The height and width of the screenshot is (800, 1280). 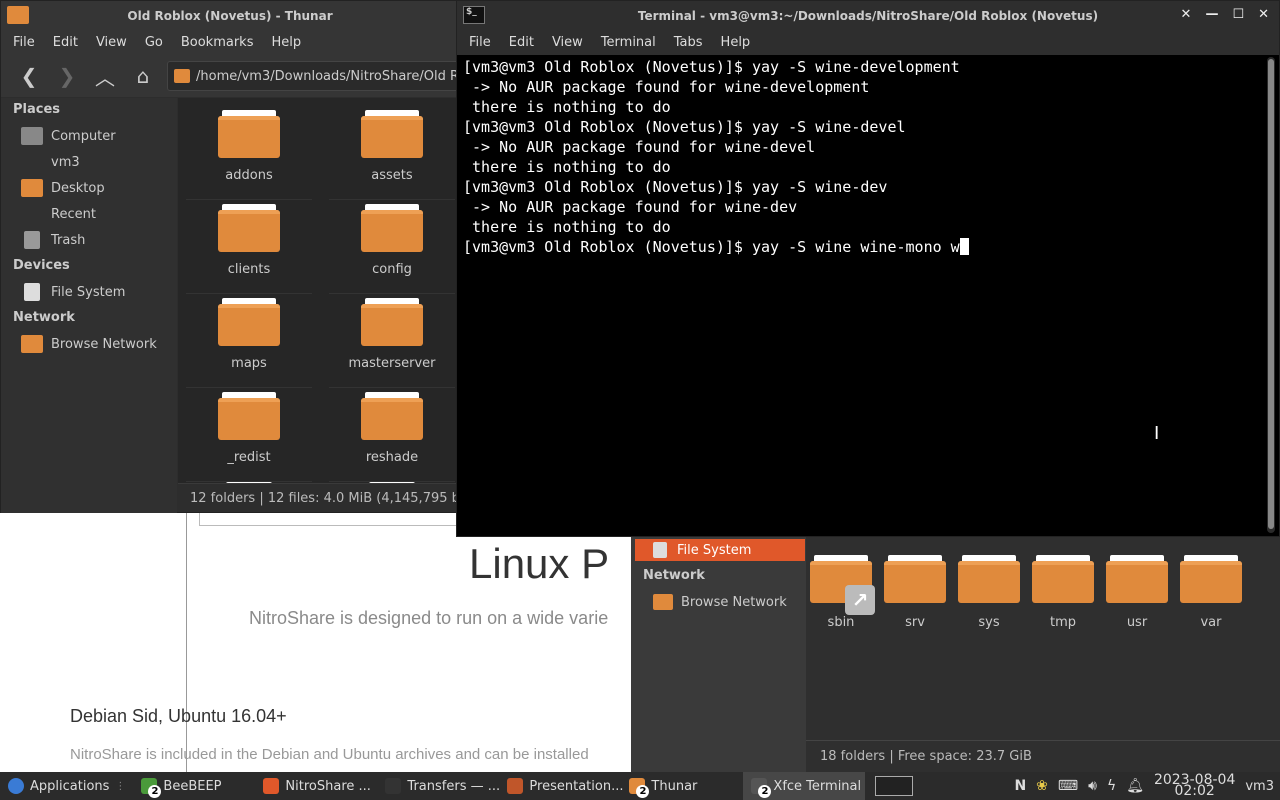 I want to click on menu-go: Go, so click(x=154, y=42).